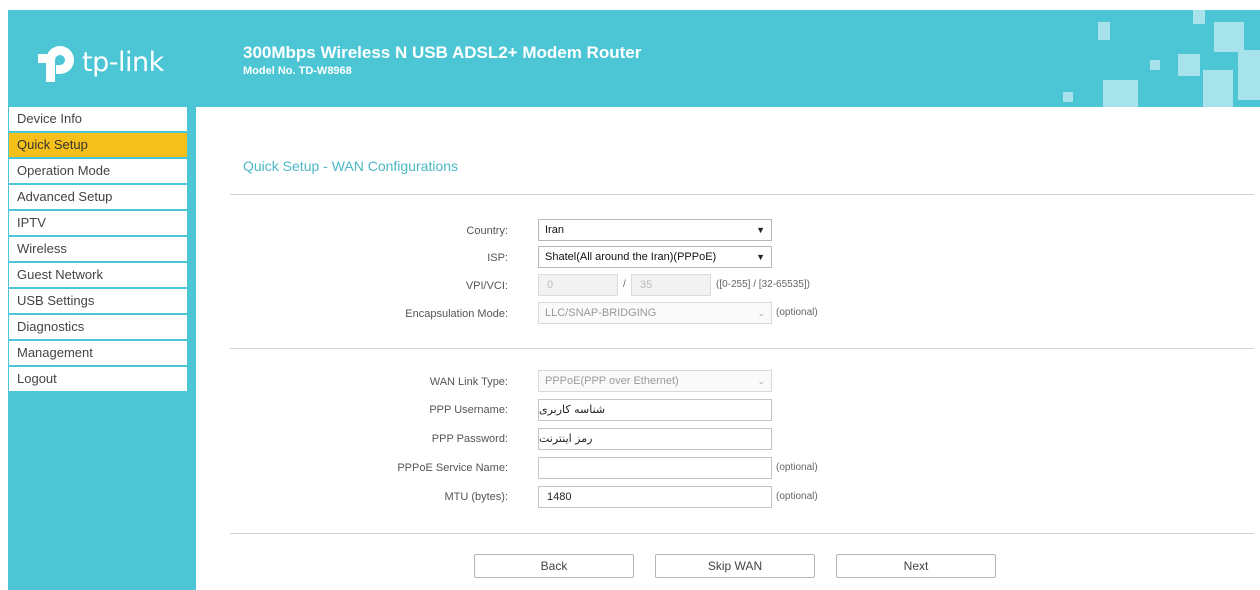 This screenshot has height=590, width=1260. I want to click on ppp-password-value: رمز اینترنت, so click(566, 438).